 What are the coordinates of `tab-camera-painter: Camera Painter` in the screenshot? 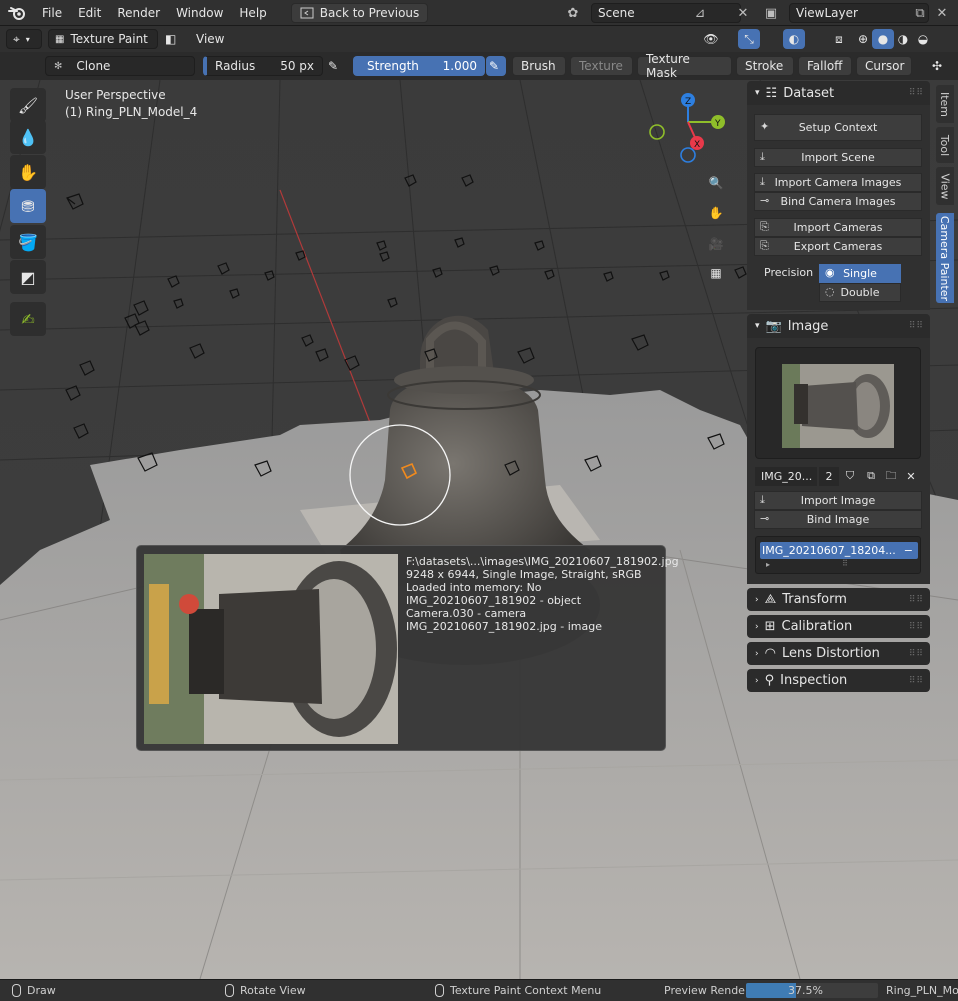 It's located at (945, 258).